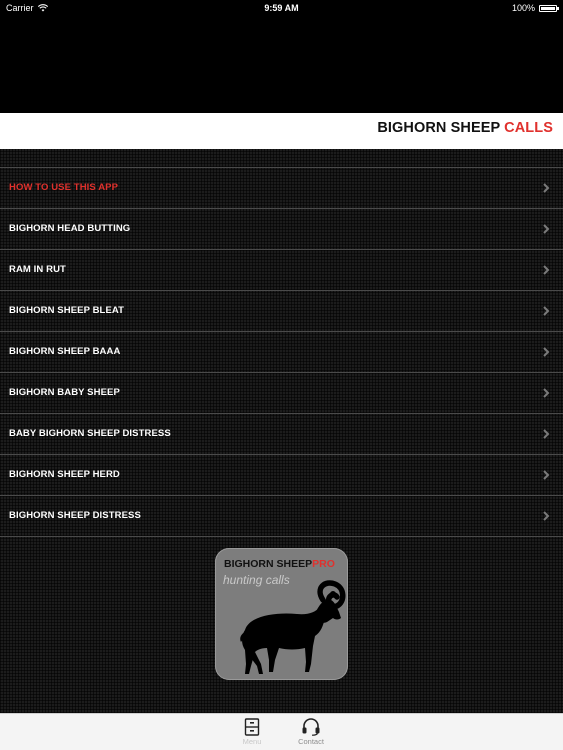 This screenshot has height=750, width=563. I want to click on menu-item-label: BIGHORN SHEEP BAAA, so click(65, 351).